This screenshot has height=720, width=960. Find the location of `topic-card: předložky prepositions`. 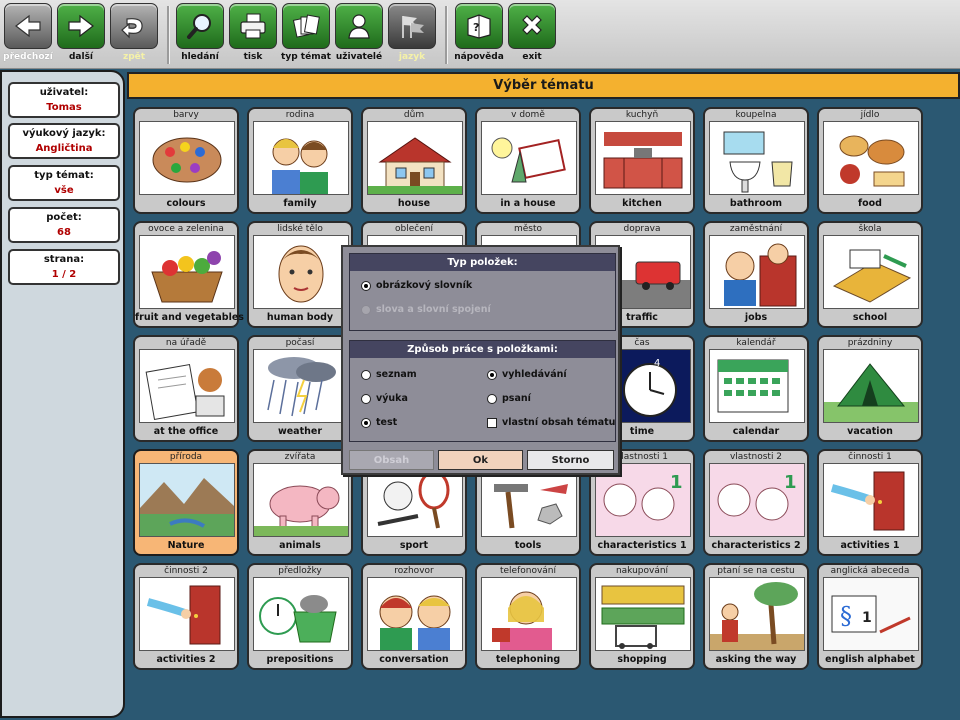

topic-card: předložky prepositions is located at coordinates (300, 616).